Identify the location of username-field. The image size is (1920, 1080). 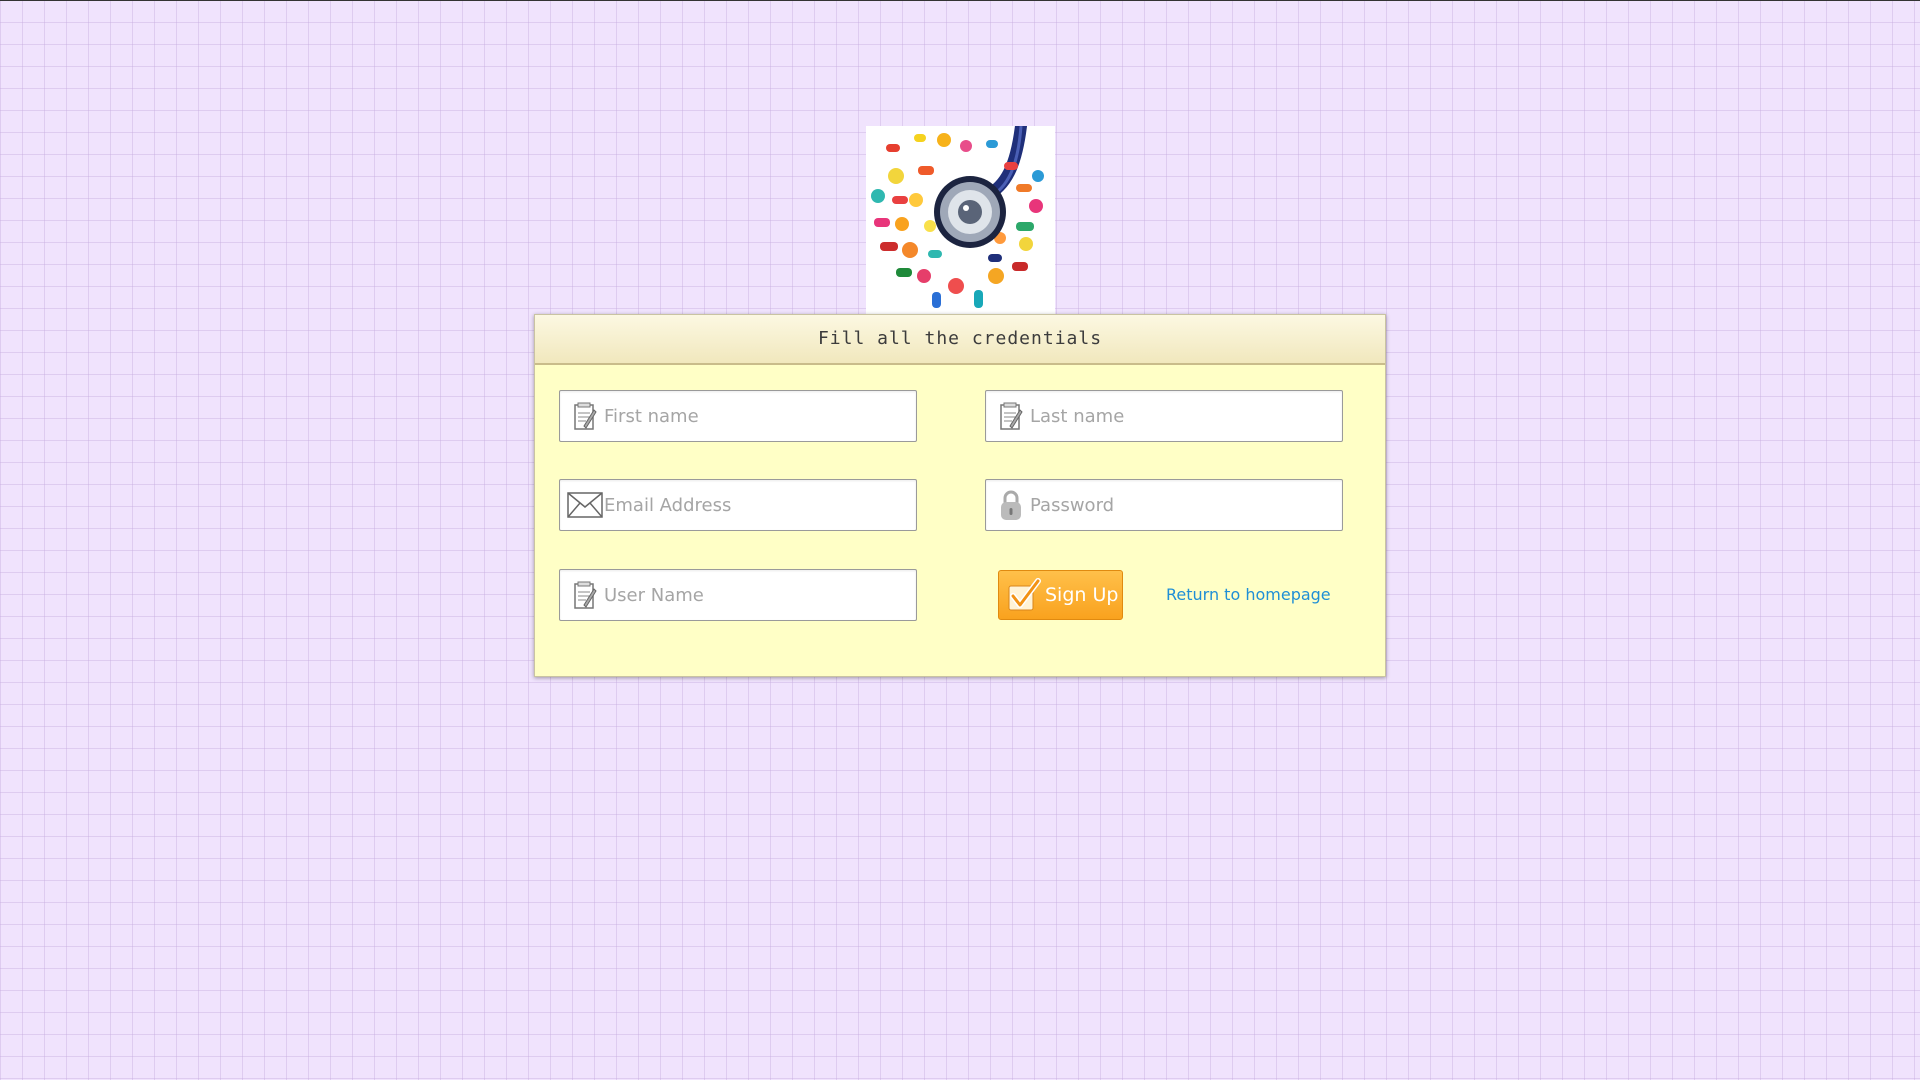
(738, 595).